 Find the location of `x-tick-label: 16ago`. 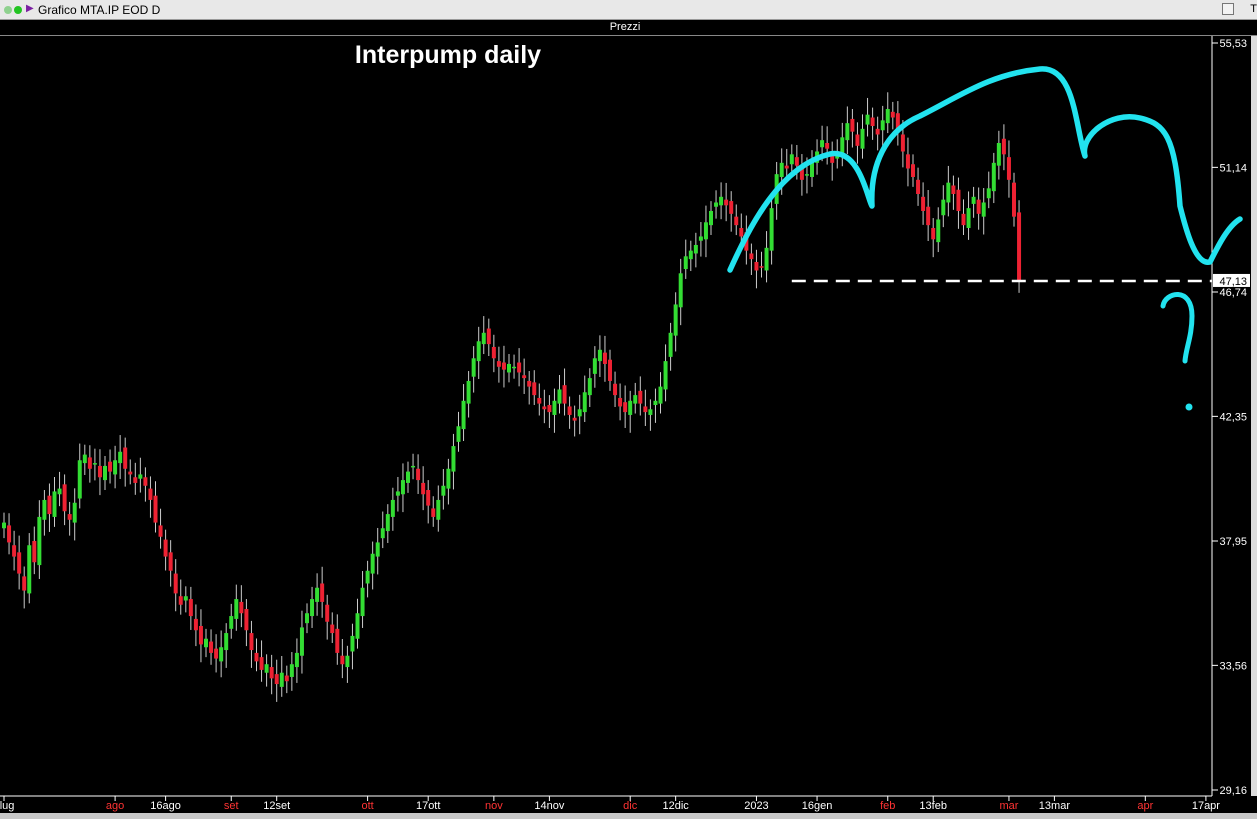

x-tick-label: 16ago is located at coordinates (165, 806).